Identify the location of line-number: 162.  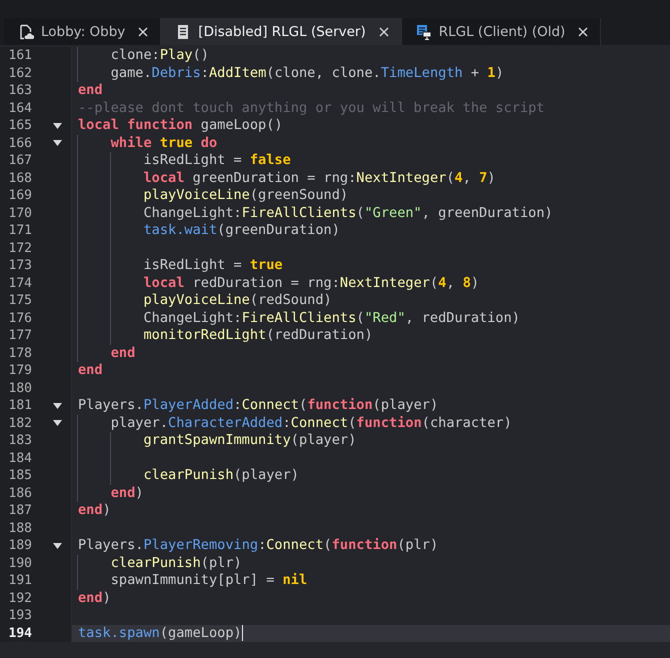
(20, 73).